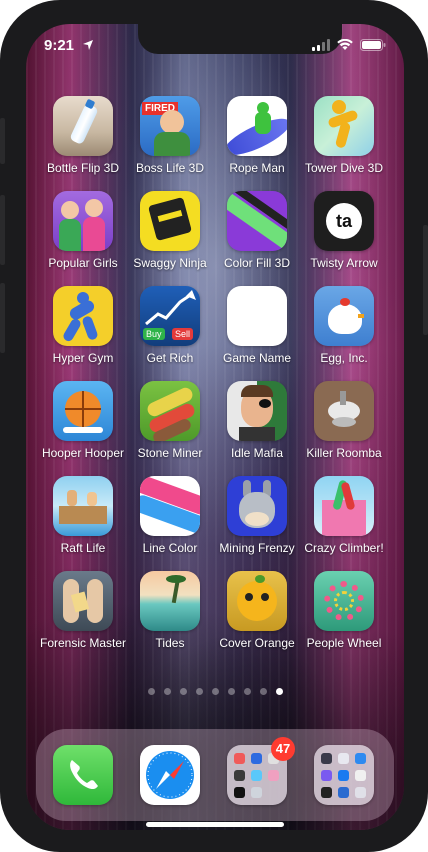 The height and width of the screenshot is (852, 428). What do you see at coordinates (345, 44) in the screenshot?
I see `wifi-icon` at bounding box center [345, 44].